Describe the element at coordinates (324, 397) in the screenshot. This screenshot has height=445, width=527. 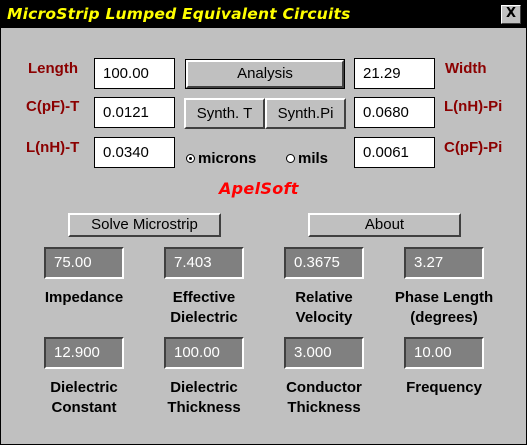
I see `conductor-thickness-caption: Conductor Thickness` at that location.